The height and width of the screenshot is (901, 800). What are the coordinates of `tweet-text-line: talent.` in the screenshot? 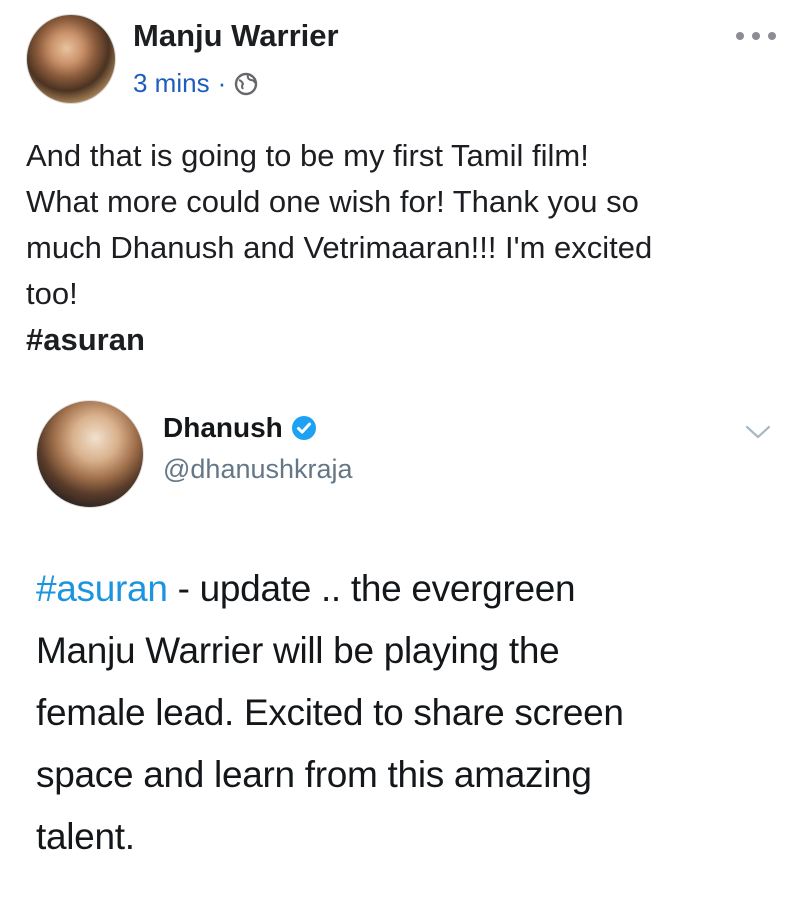 It's located at (85, 836).